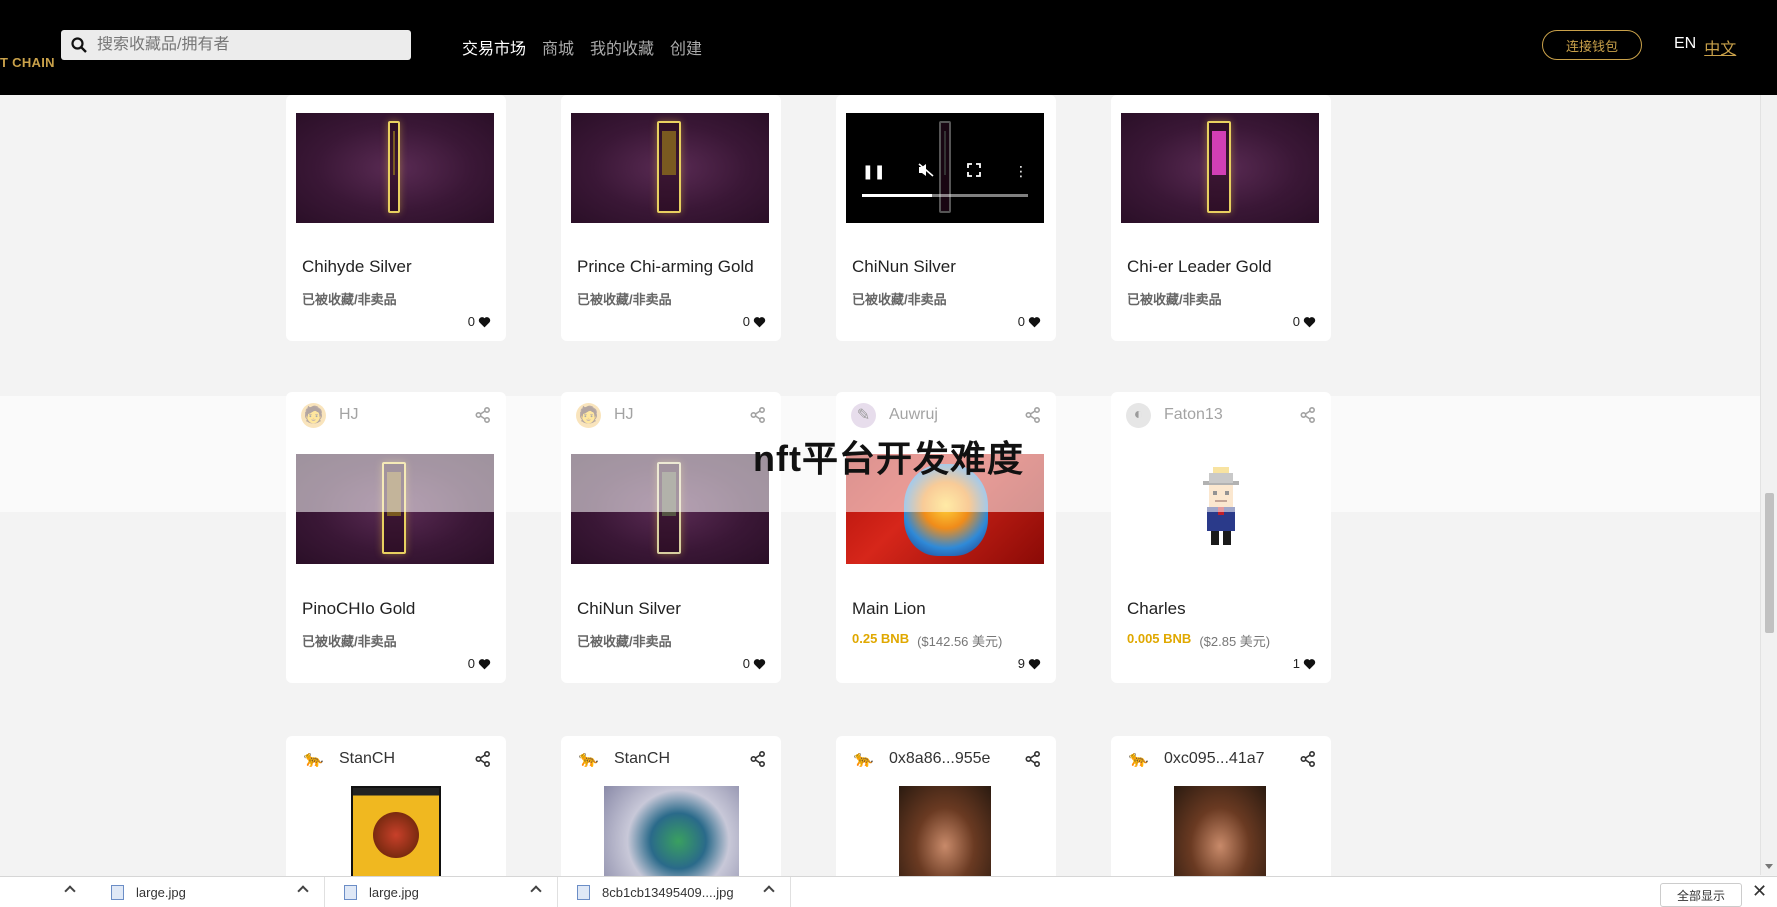  I want to click on language-switcher: EN 中文, so click(1705, 47).